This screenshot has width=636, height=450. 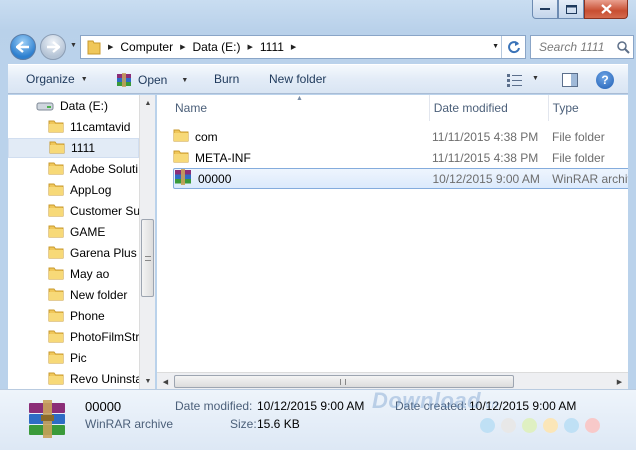 I want to click on file-type: WinRAR archive, so click(x=590, y=178).